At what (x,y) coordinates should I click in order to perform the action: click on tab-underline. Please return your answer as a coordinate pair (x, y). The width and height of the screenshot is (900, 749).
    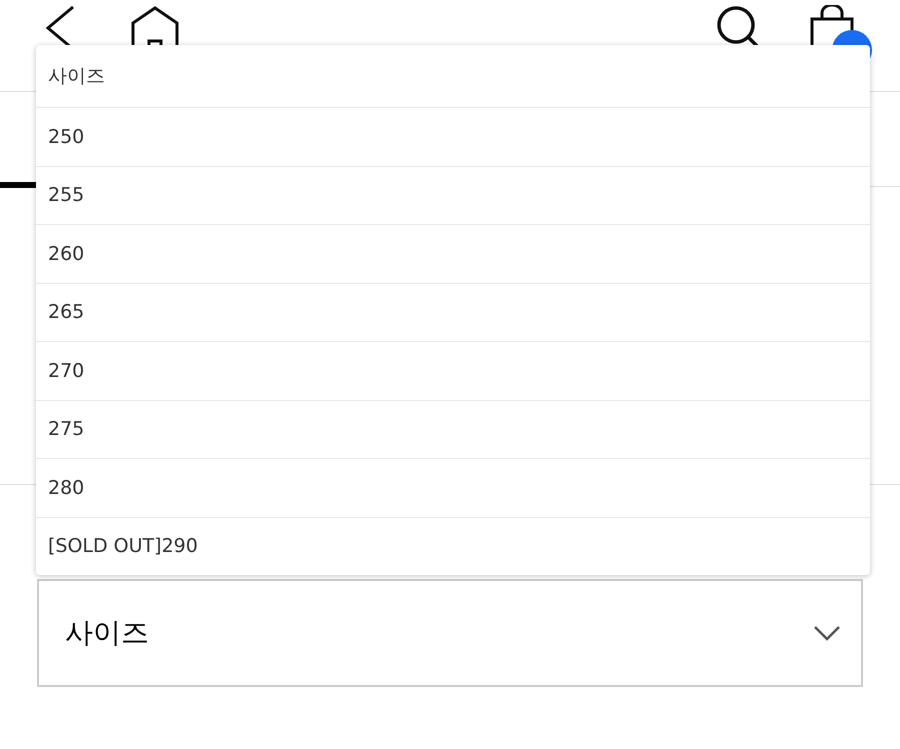
    Looking at the image, I should click on (18, 185).